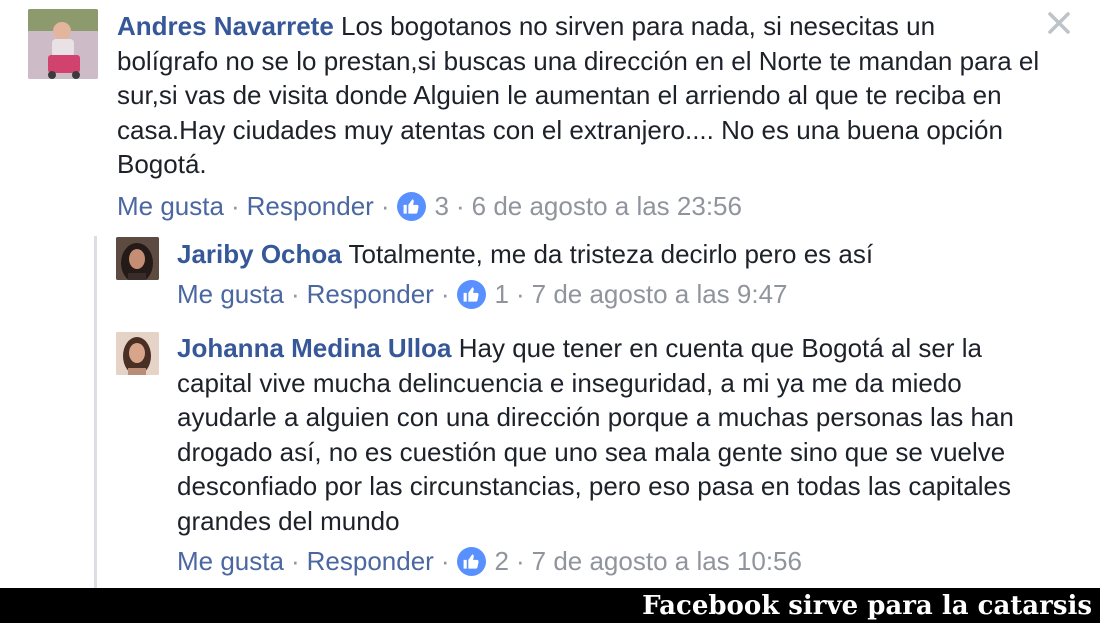 The width and height of the screenshot is (1100, 623). What do you see at coordinates (660, 294) in the screenshot?
I see `timestamp: 7 de agosto a las 9:47` at bounding box center [660, 294].